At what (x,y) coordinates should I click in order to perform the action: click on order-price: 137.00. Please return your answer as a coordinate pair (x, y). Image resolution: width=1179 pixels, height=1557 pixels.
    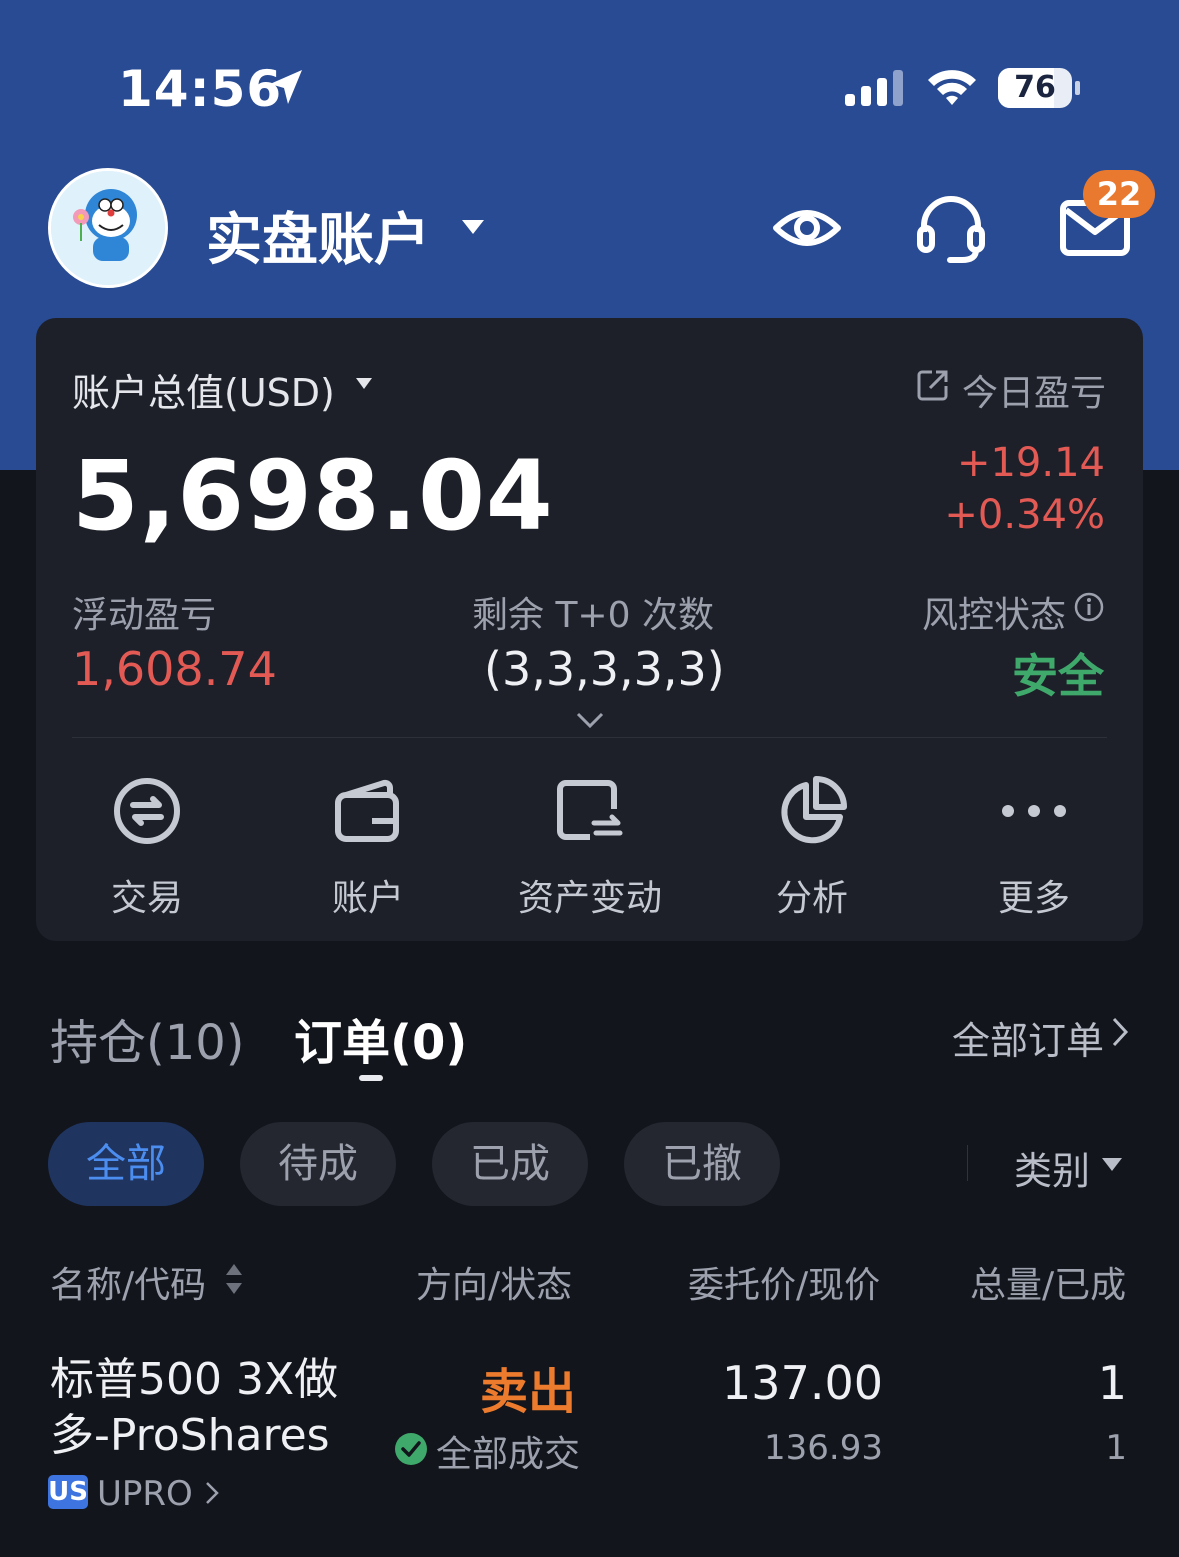
    Looking at the image, I should click on (802, 1383).